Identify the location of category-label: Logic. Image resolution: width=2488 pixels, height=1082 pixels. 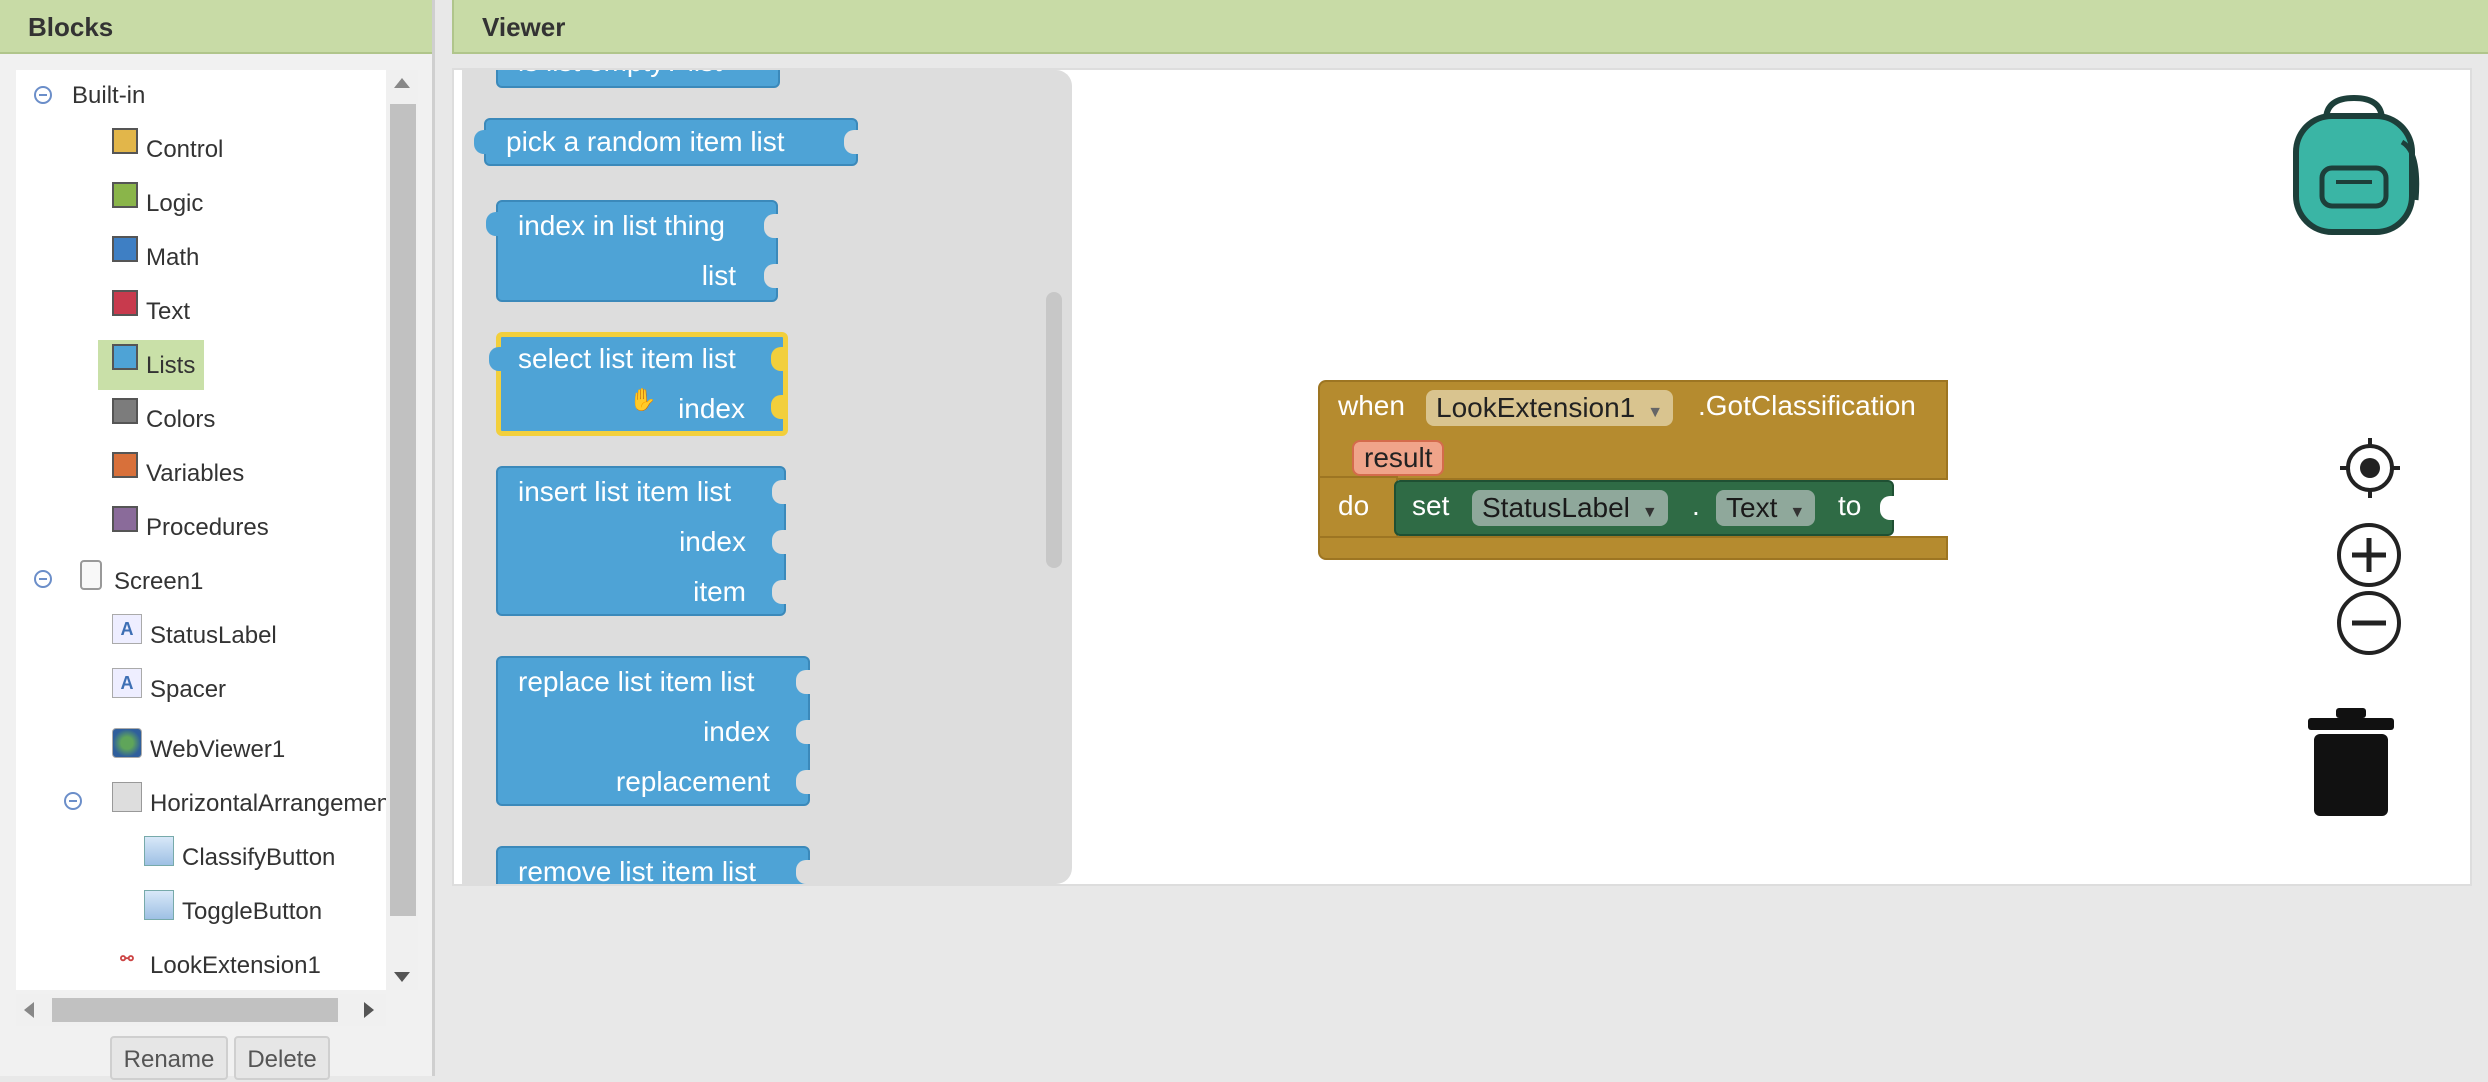
(175, 203).